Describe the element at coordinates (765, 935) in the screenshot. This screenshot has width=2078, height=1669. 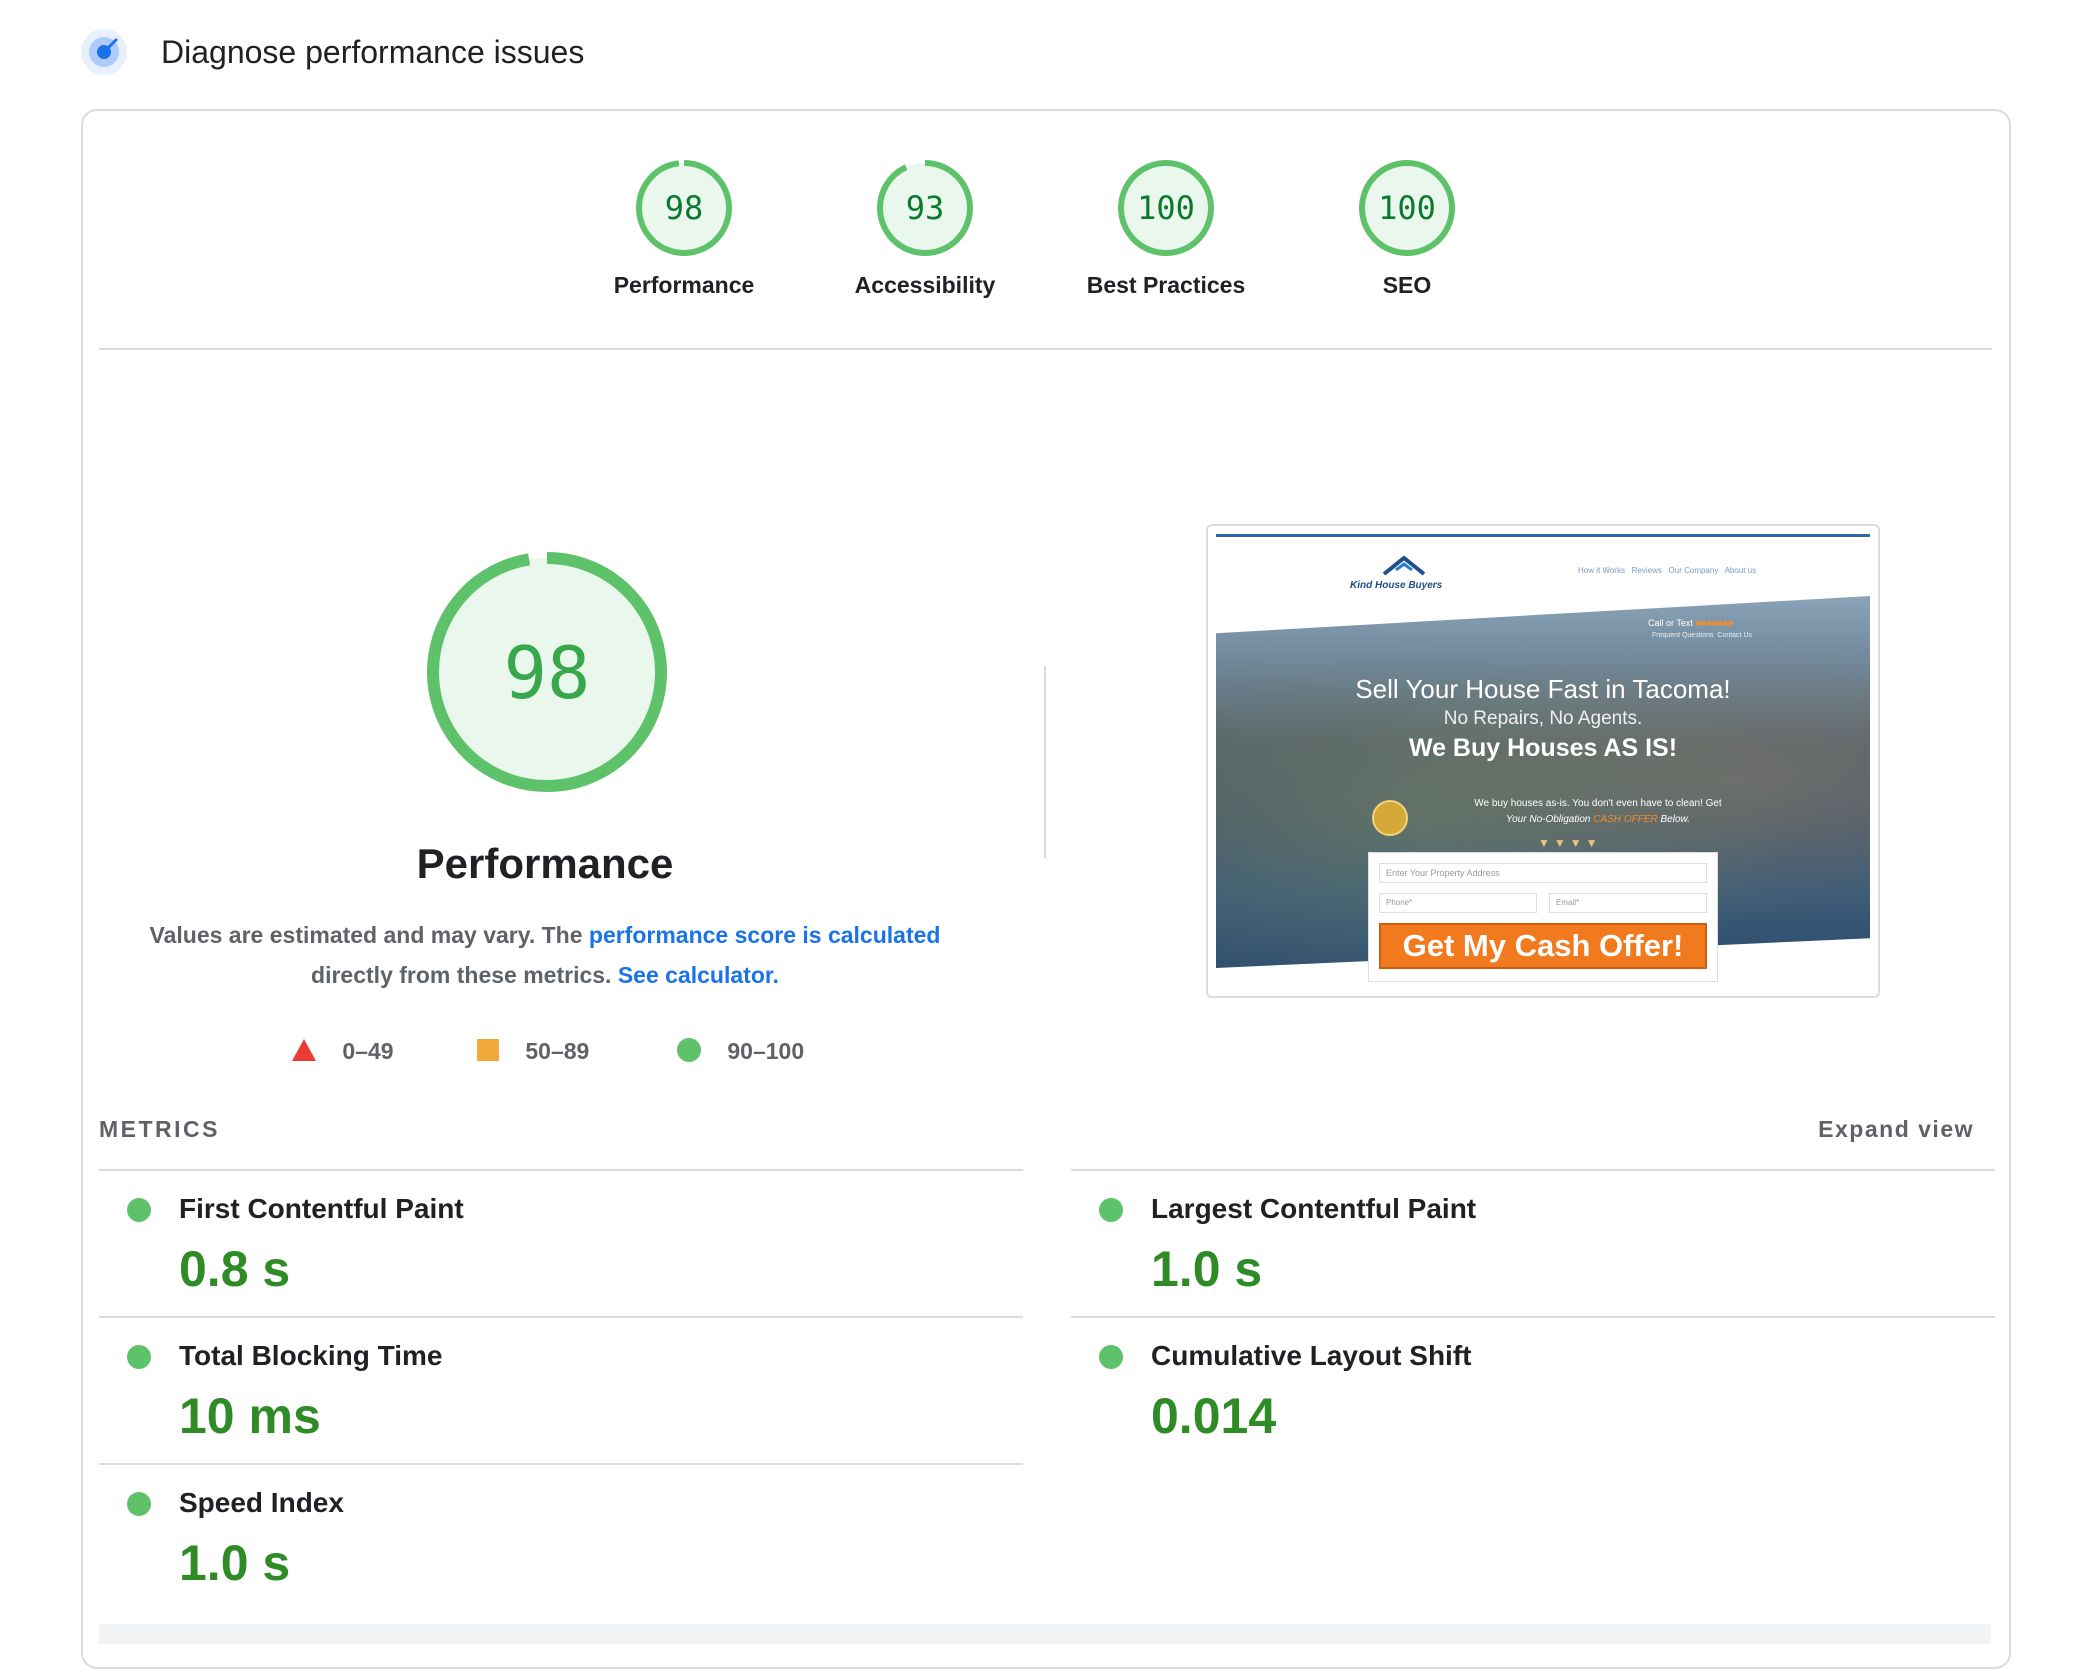
I see `score-calculated-link: performance score is calculated` at that location.